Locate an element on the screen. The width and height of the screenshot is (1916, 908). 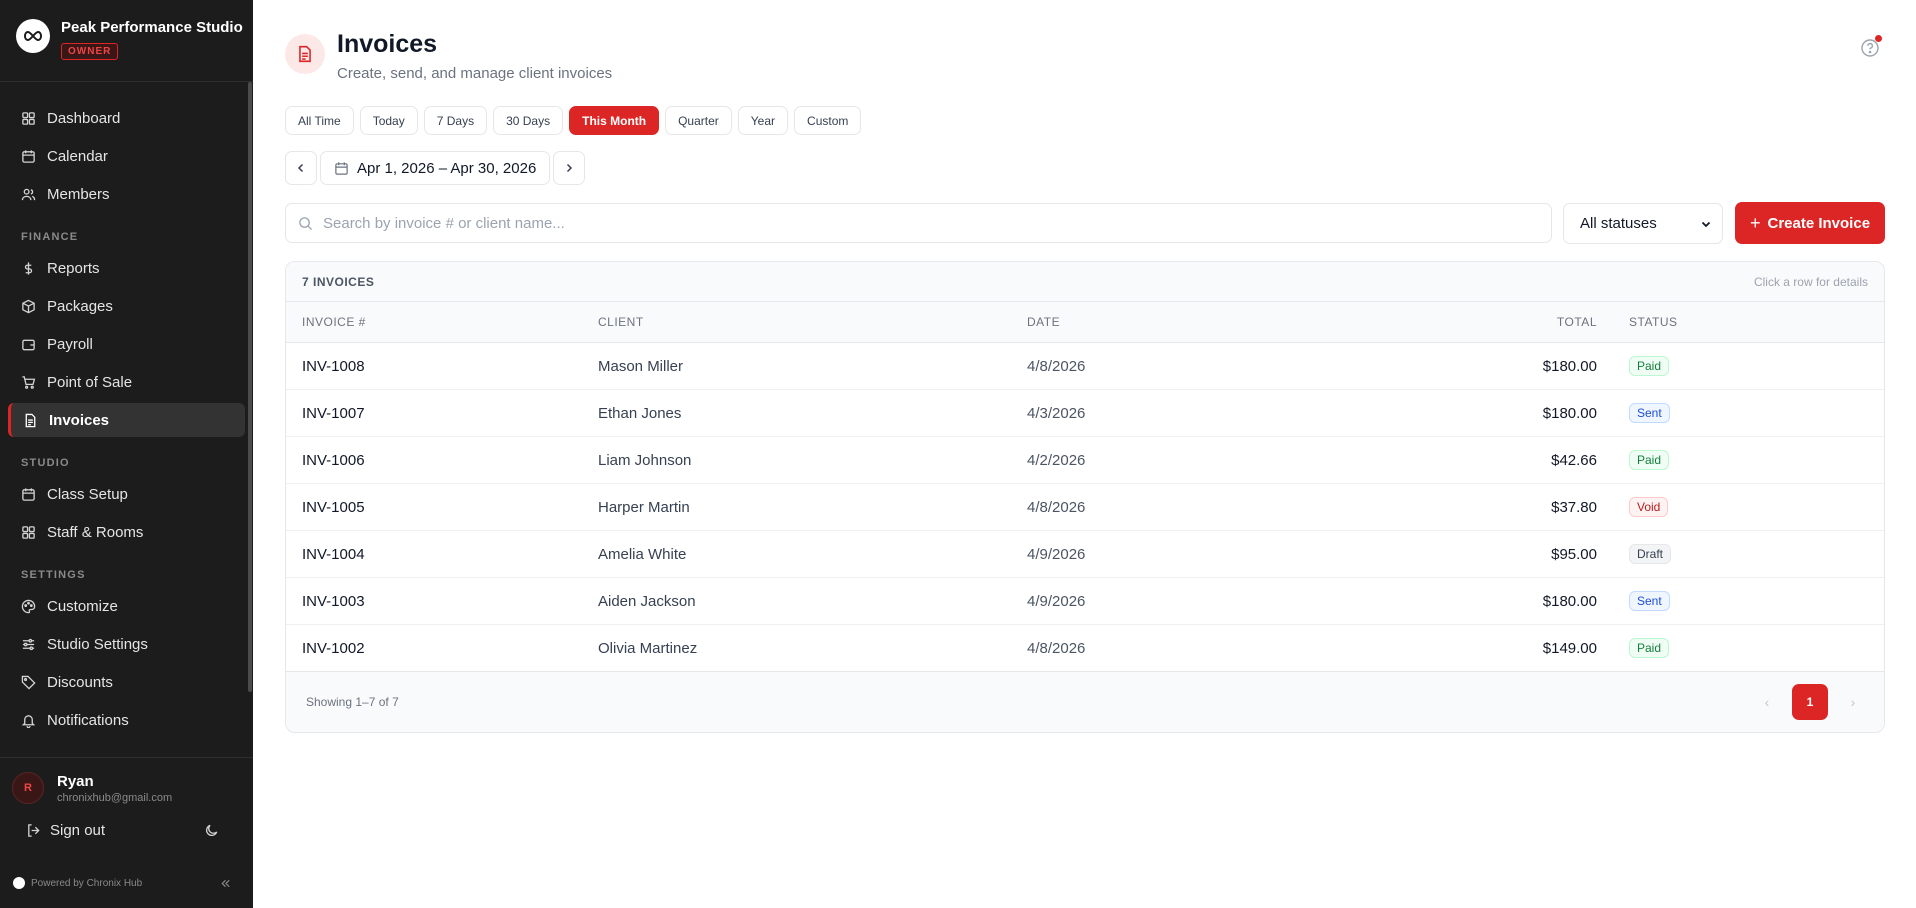
sidebar-item-label: Class Setup is located at coordinates (87, 494).